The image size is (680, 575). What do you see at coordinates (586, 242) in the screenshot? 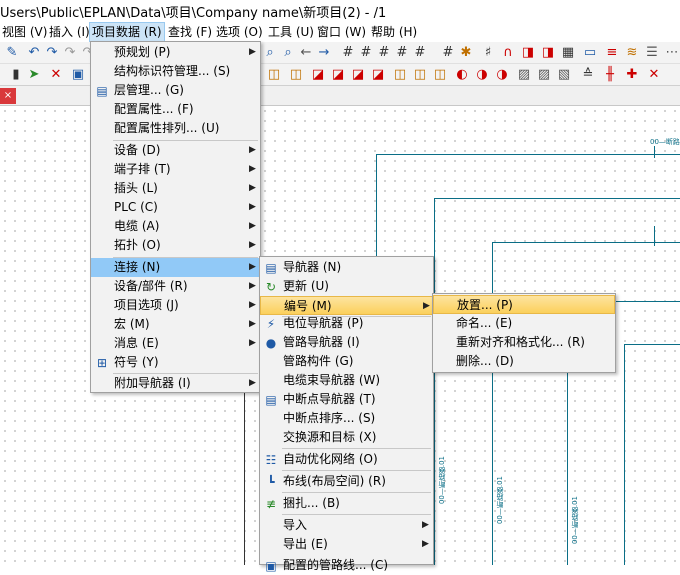
I see `wire-h3` at bounding box center [586, 242].